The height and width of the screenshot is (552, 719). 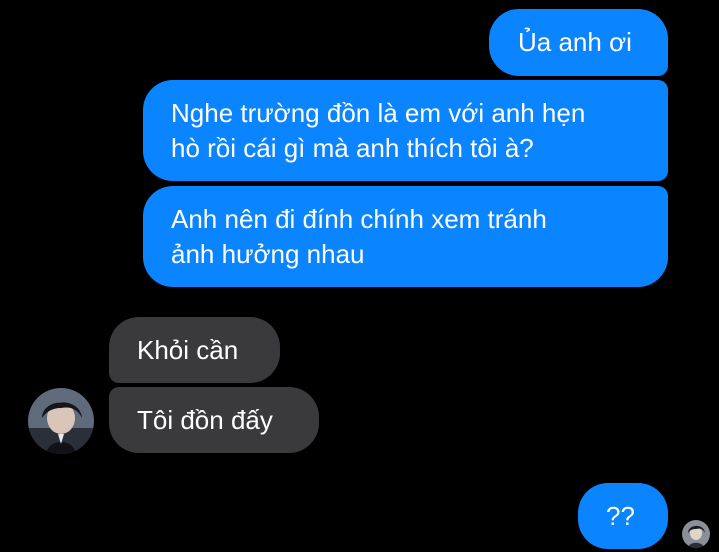 What do you see at coordinates (61, 421) in the screenshot?
I see `contact-avatar-icon` at bounding box center [61, 421].